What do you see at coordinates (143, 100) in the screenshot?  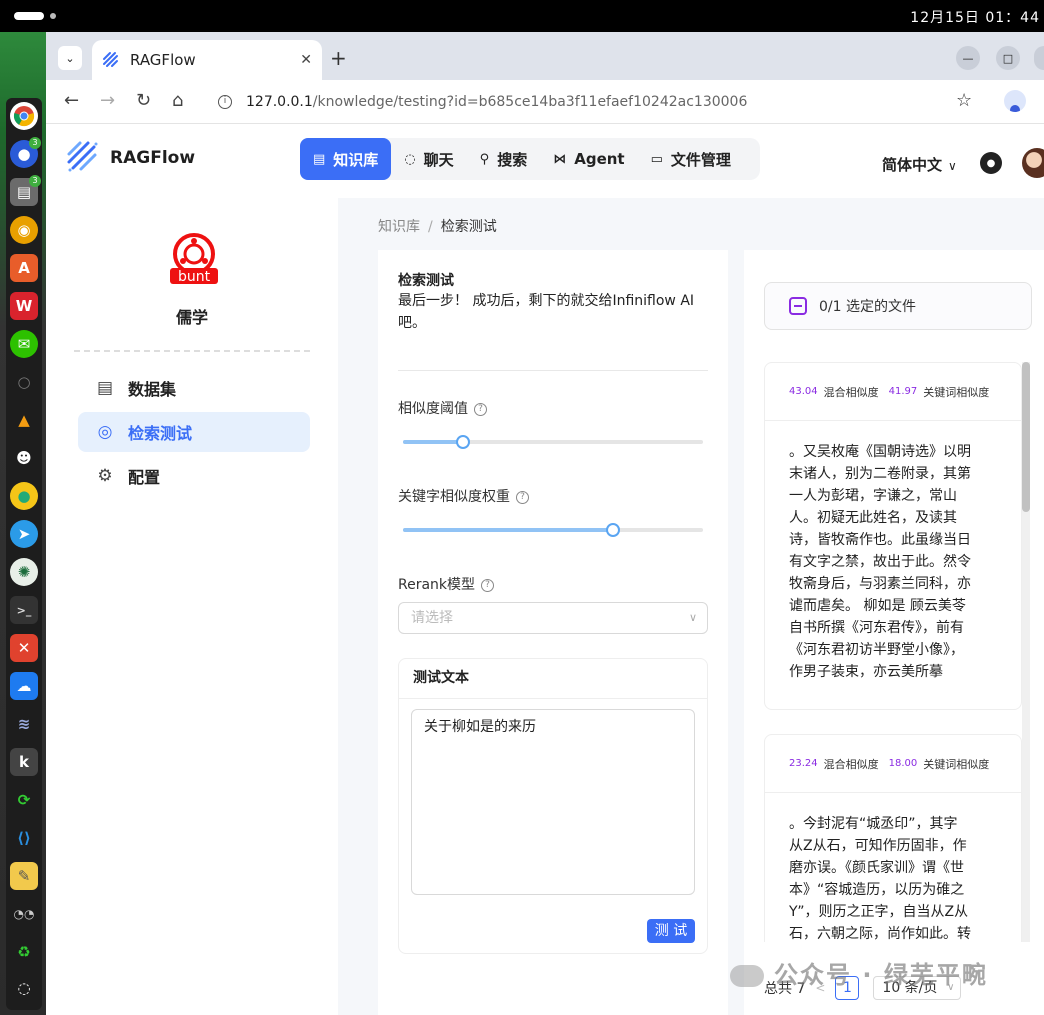 I see `reload-icon: ↻` at bounding box center [143, 100].